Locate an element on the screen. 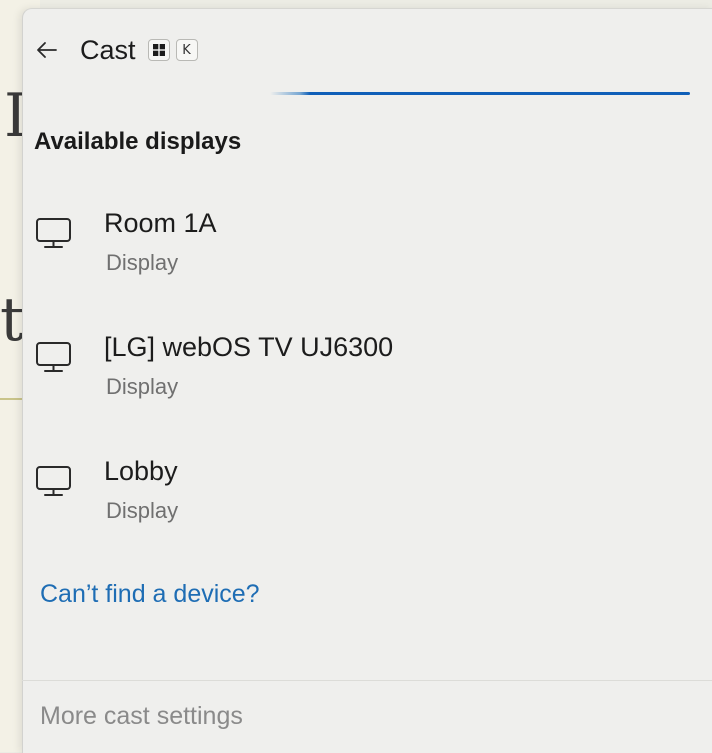  windows-logo-icon is located at coordinates (158, 50).